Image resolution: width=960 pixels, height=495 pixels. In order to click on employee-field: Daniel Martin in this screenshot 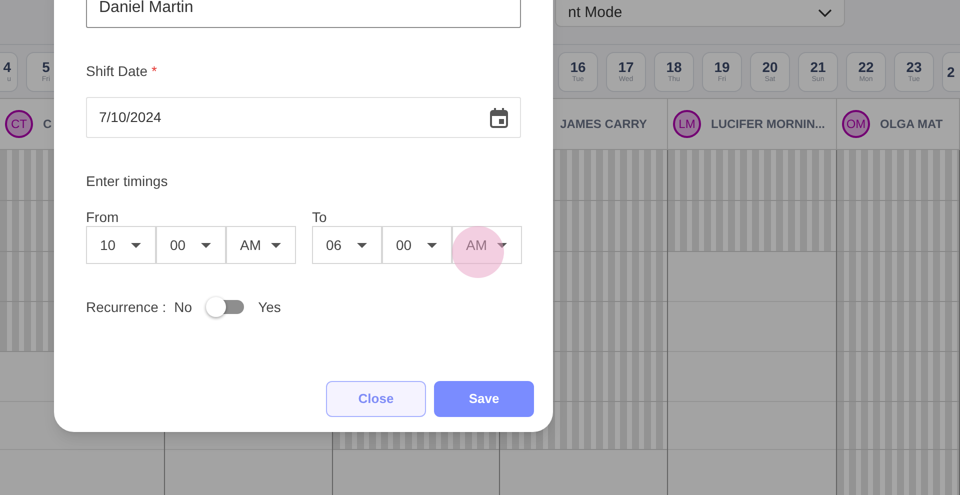, I will do `click(303, 14)`.